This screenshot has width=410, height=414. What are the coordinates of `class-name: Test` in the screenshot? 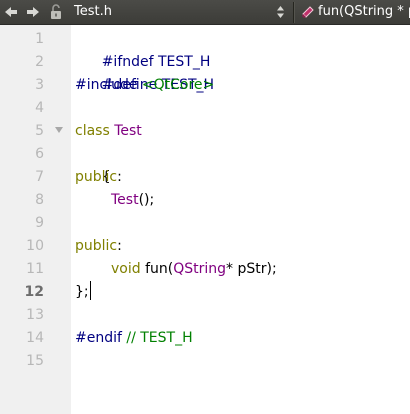 It's located at (128, 131).